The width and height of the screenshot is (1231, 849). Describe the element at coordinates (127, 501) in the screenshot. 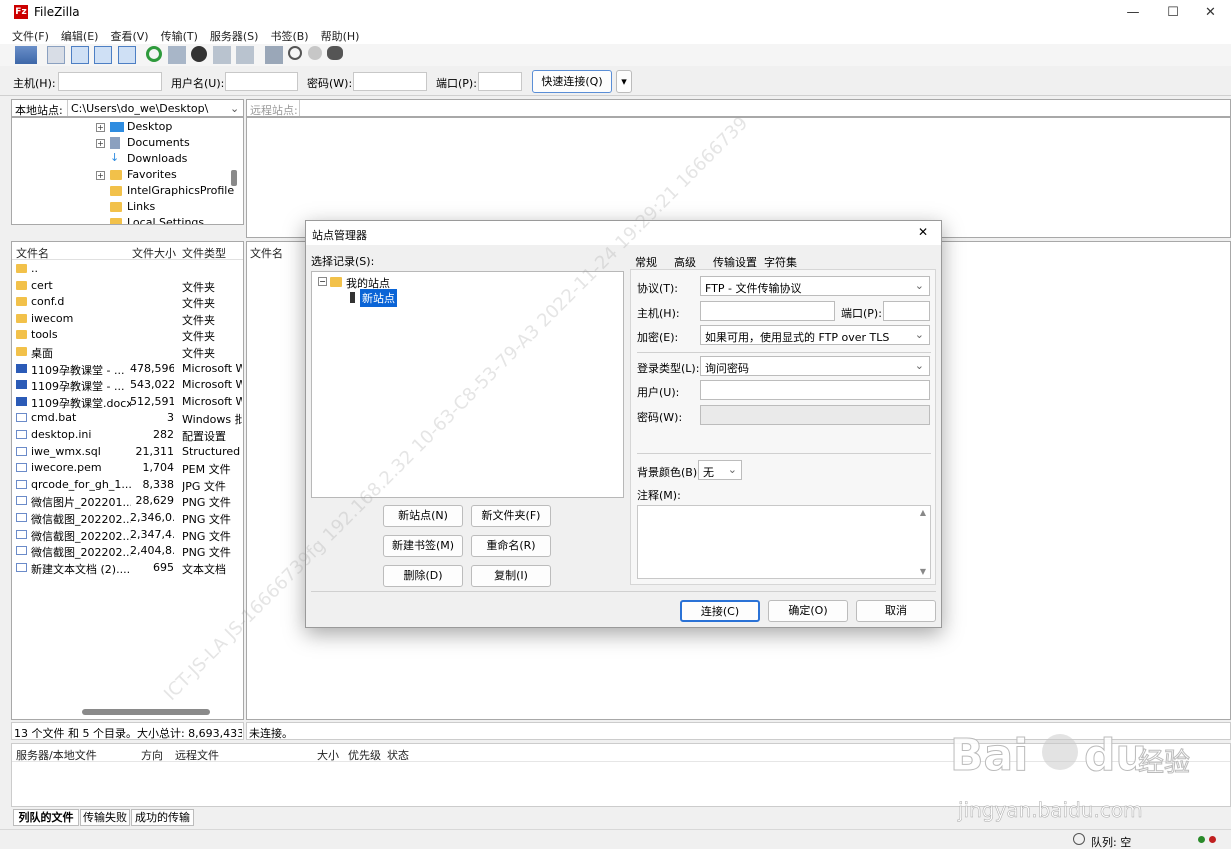

I see `table-row: 微信图片_202201... 28,629 PNG 文件` at that location.